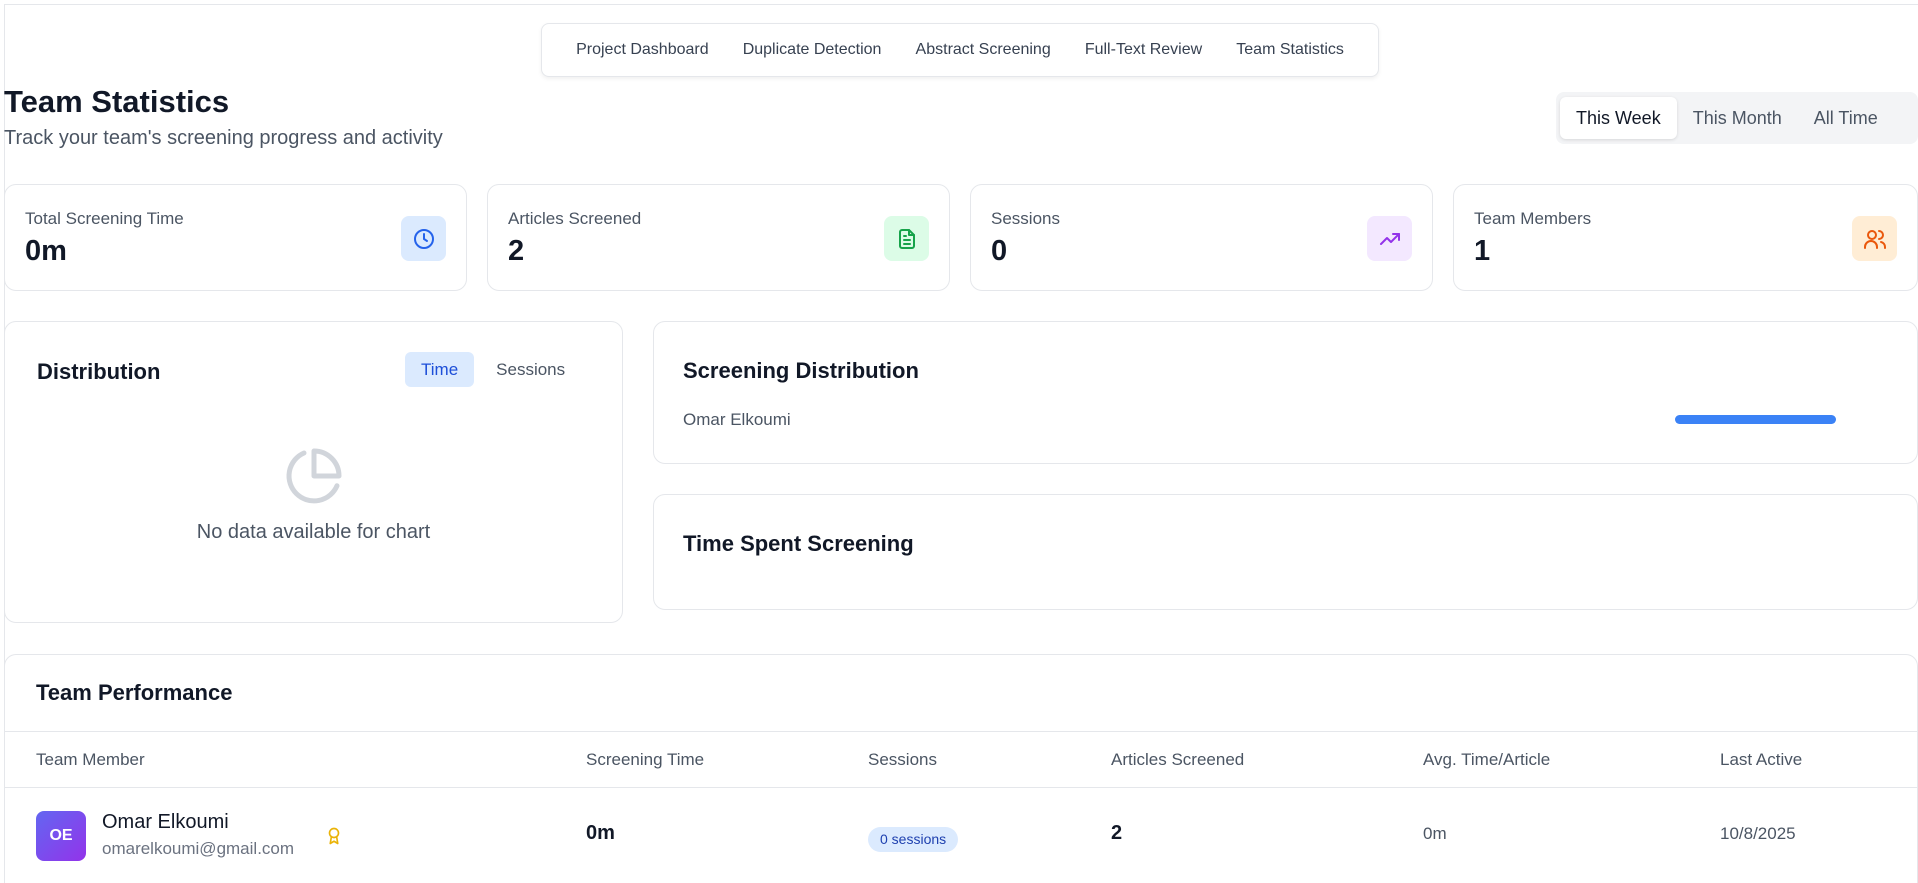 Image resolution: width=1918 pixels, height=883 pixels. What do you see at coordinates (1482, 251) in the screenshot?
I see `stat-value: 1` at bounding box center [1482, 251].